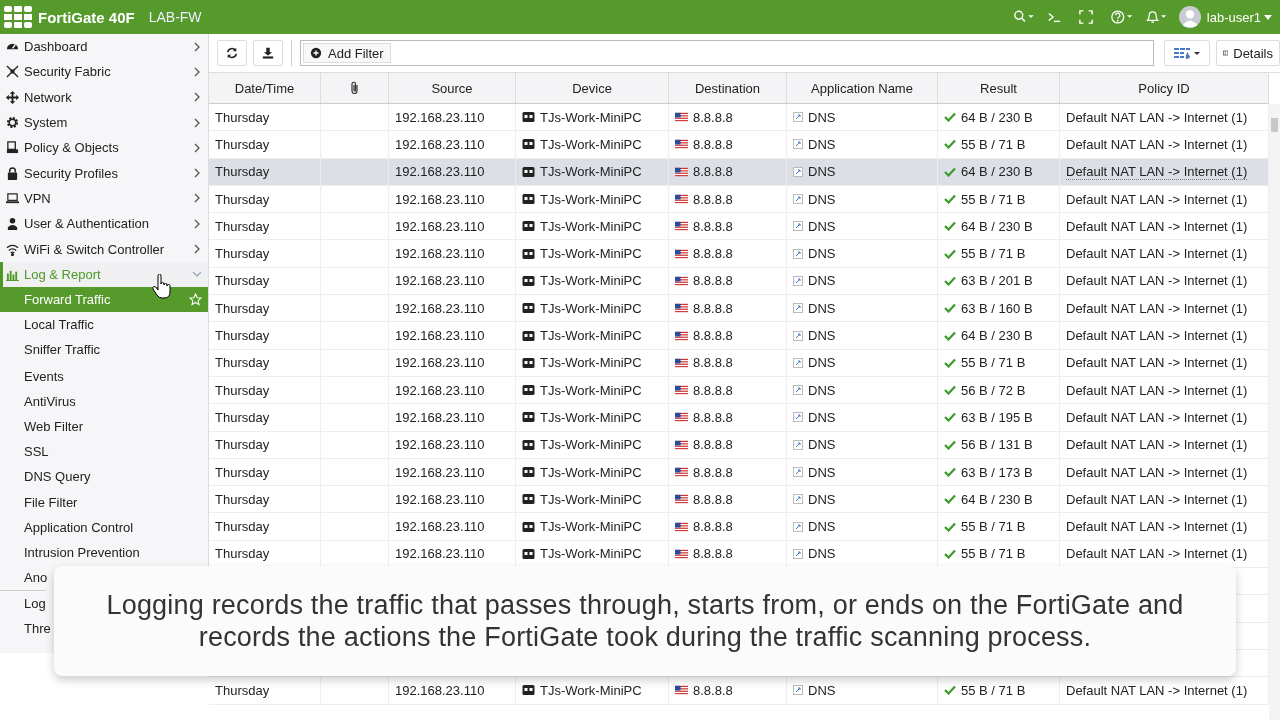 The image size is (1280, 720). I want to click on column-header: Application Name, so click(862, 88).